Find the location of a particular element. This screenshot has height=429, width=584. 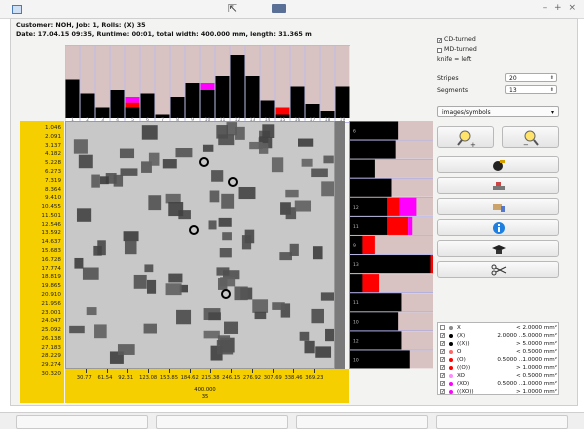

zoom-in-button: + is located at coordinates (465, 137).